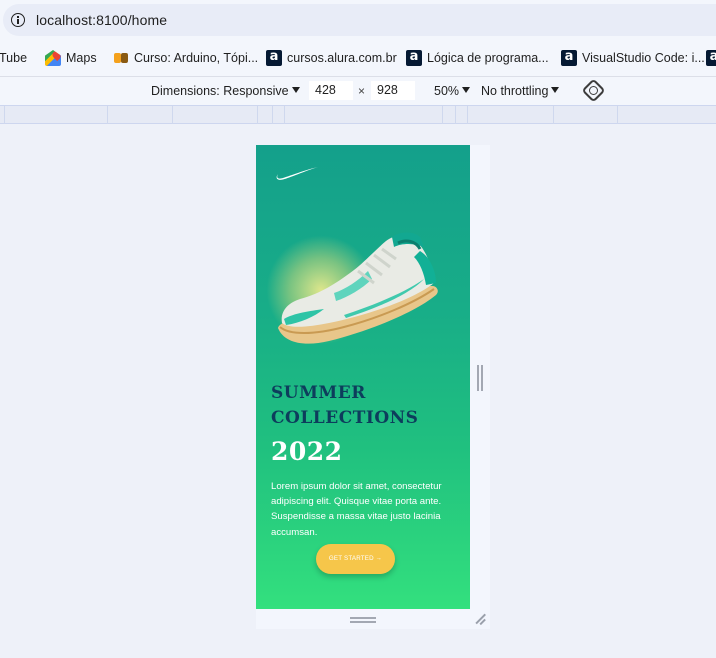 This screenshot has width=716, height=658. I want to click on address-bar-row: localhost:8100/home, so click(358, 20).